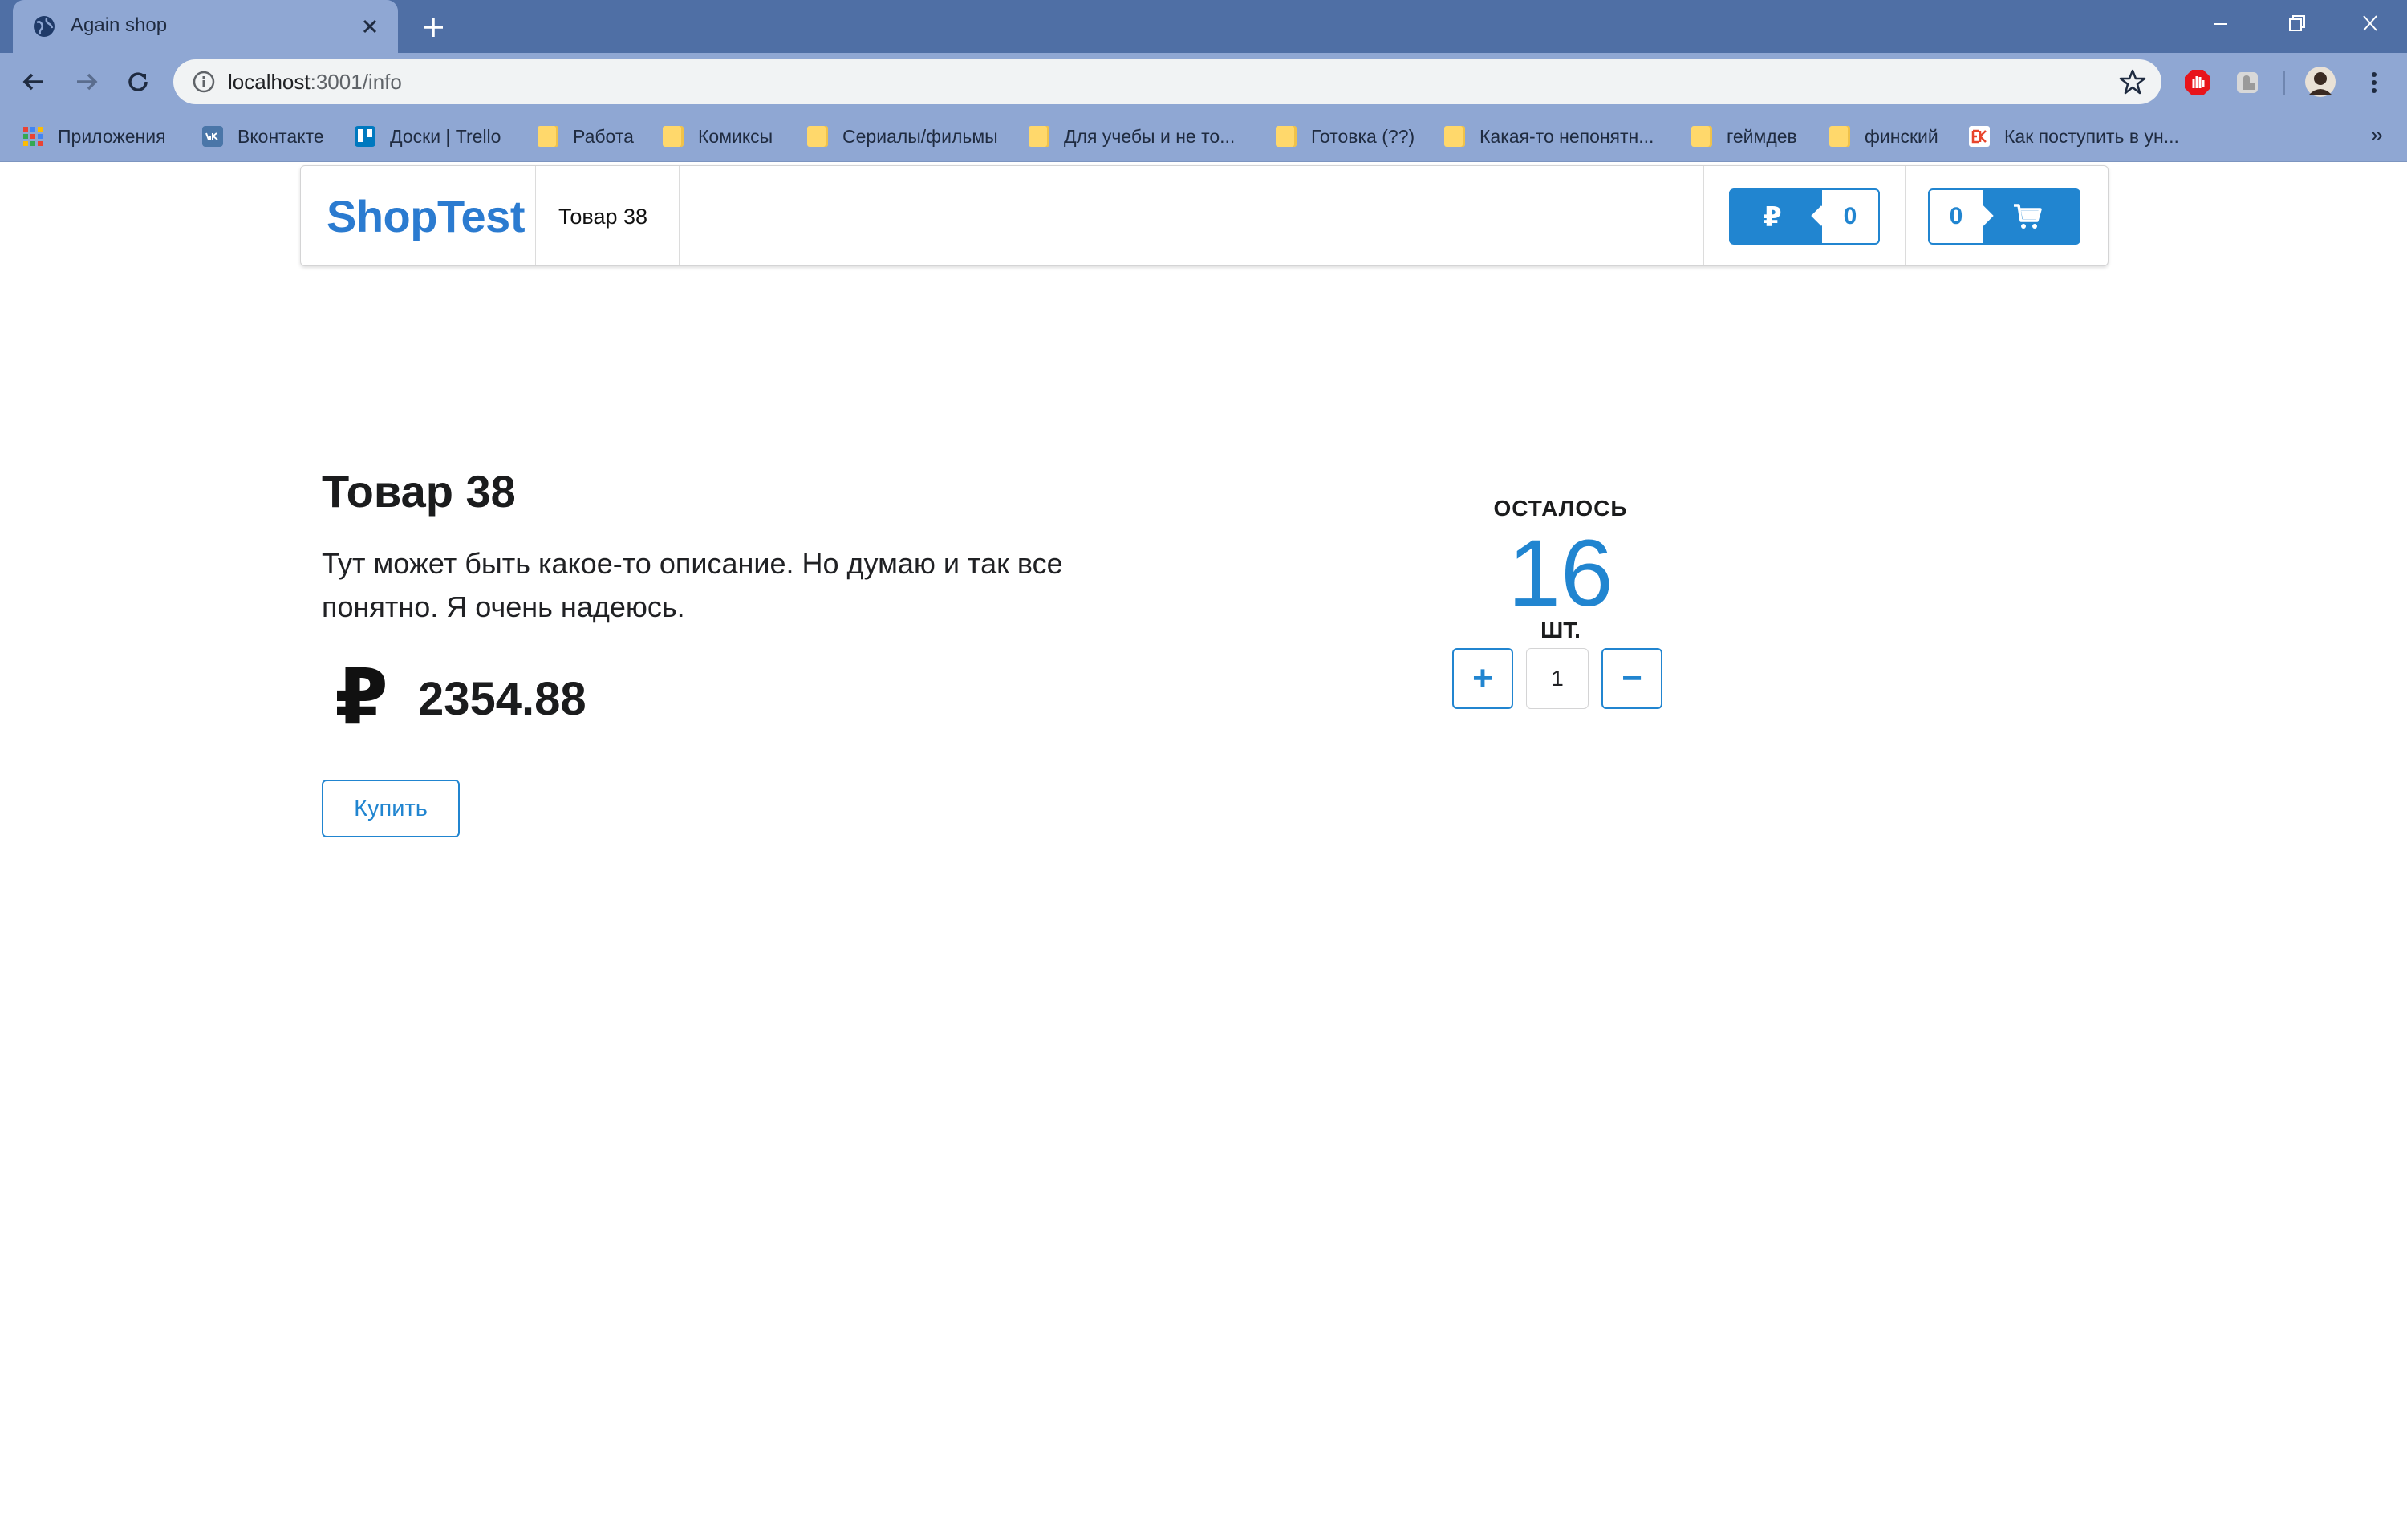 Image resolution: width=2407 pixels, height=1540 pixels. Describe the element at coordinates (2376, 135) in the screenshot. I see `bookmarks-overflow-button: »` at that location.